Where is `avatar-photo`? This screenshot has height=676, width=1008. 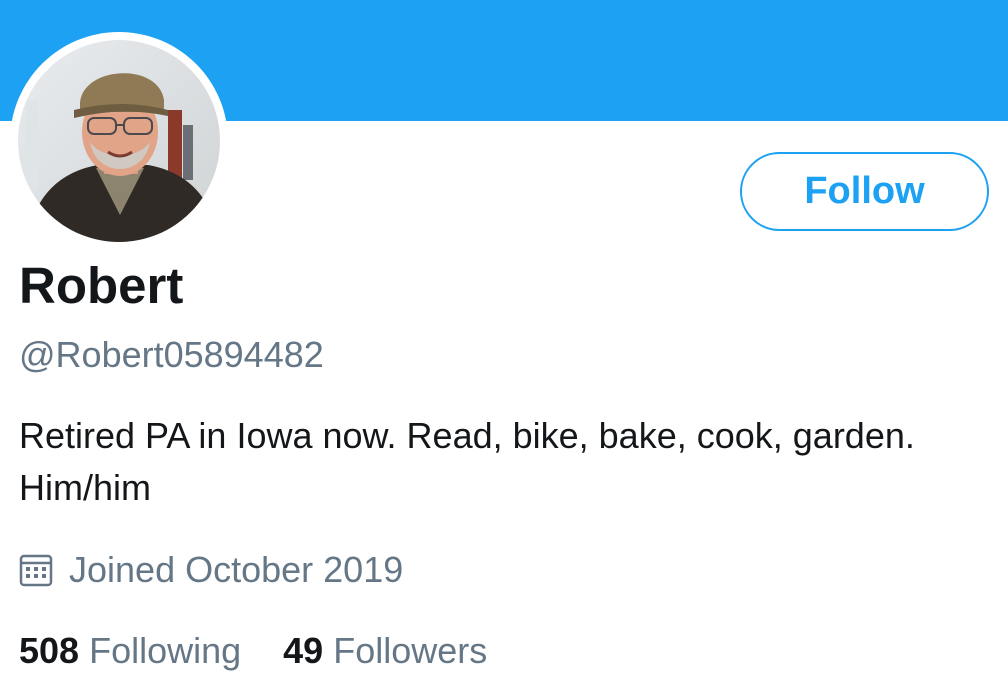 avatar-photo is located at coordinates (119, 141).